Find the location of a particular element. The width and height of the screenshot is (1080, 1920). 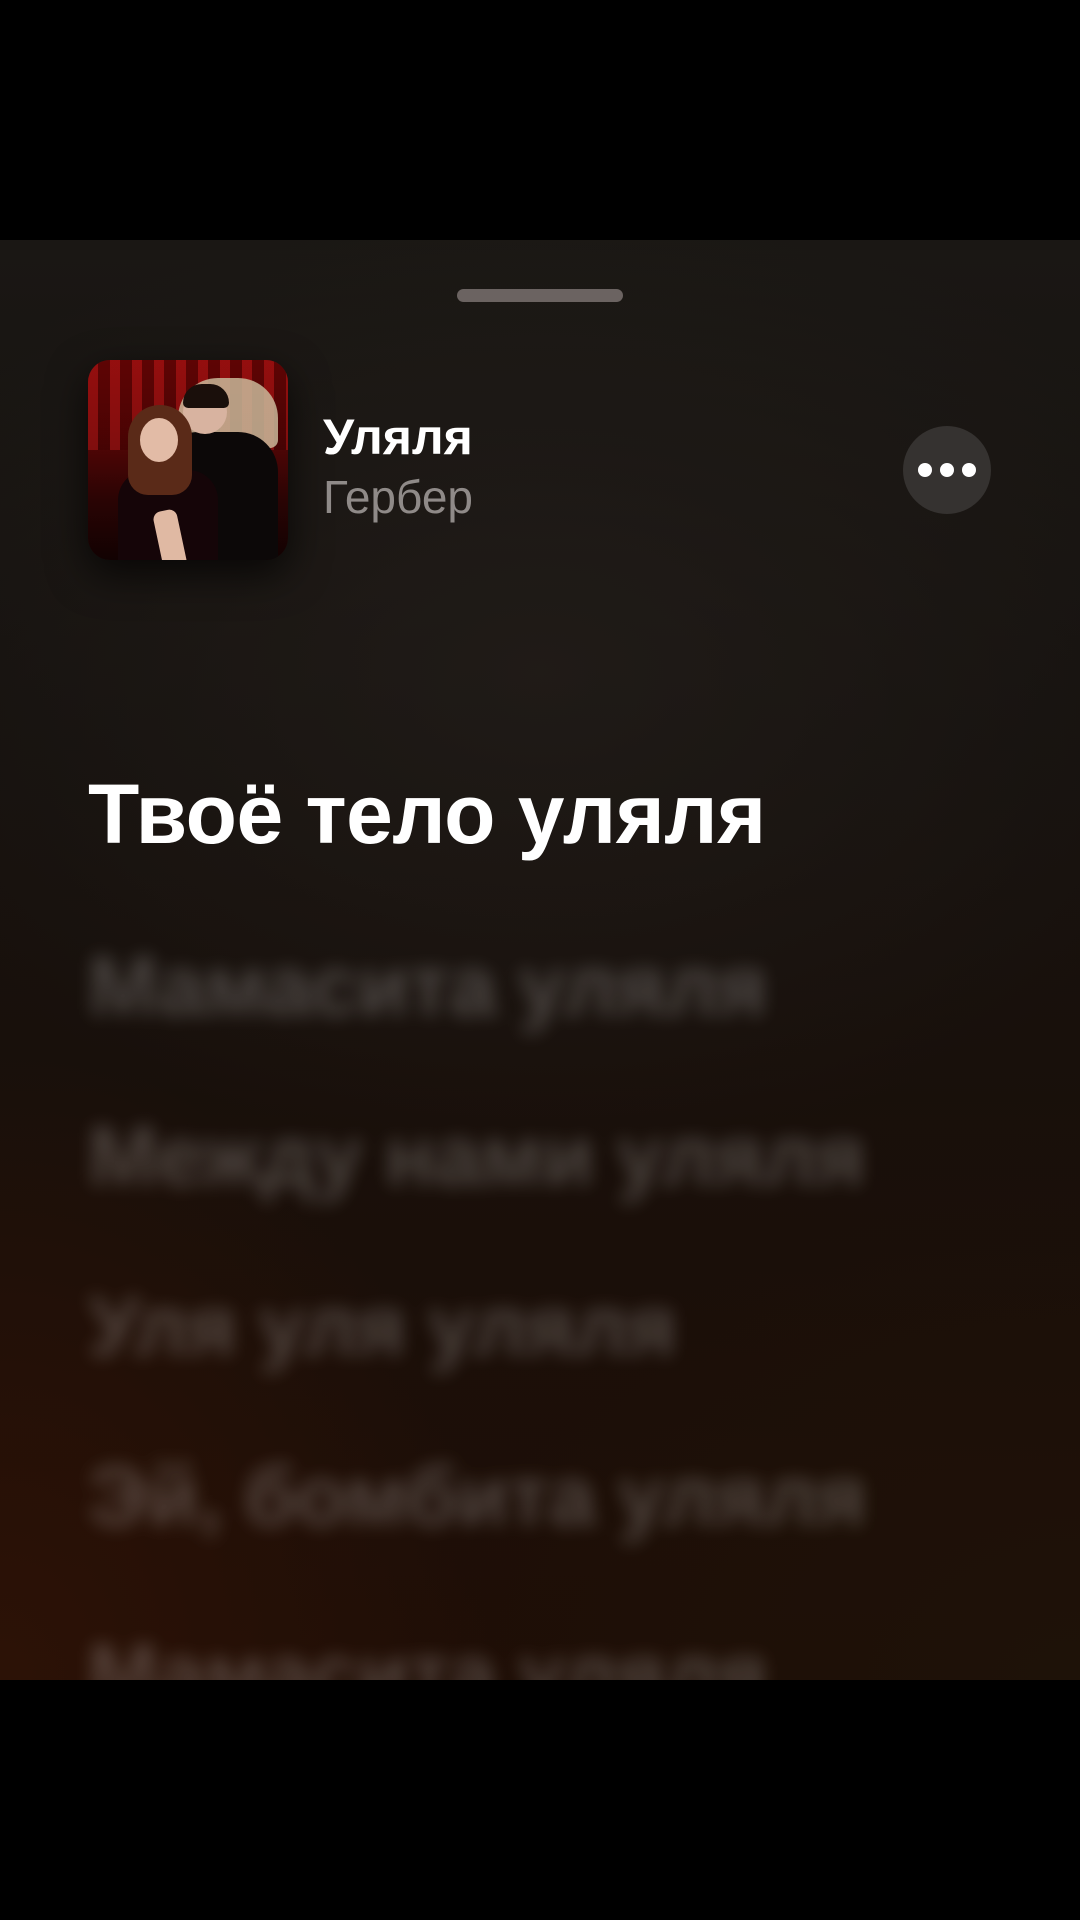

lyric-line: Между нами уляля is located at coordinates (476, 1156).